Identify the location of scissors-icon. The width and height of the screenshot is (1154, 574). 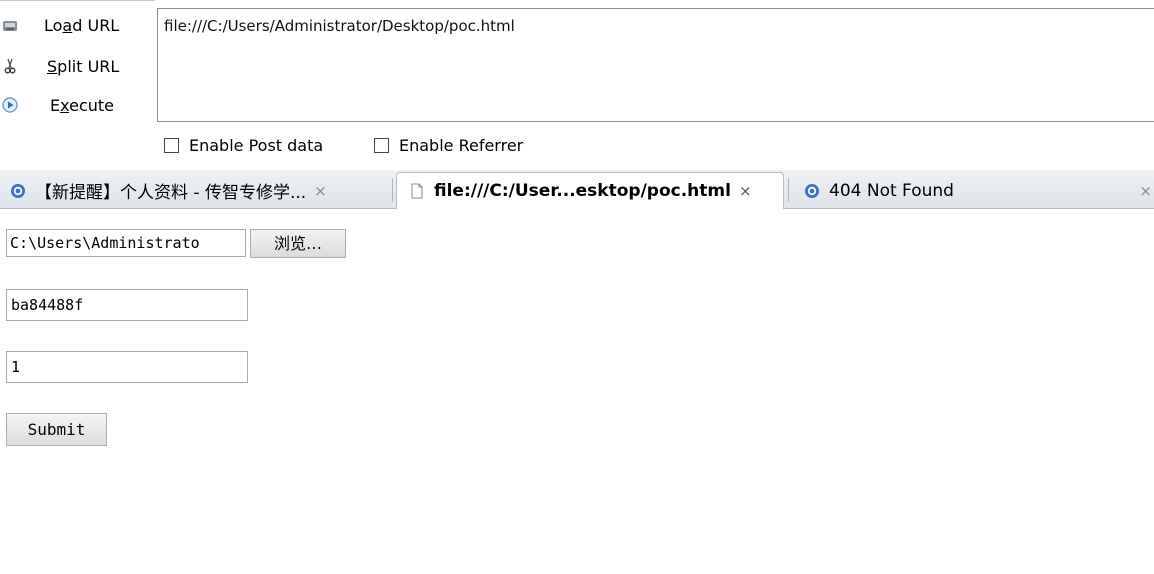
(10, 66).